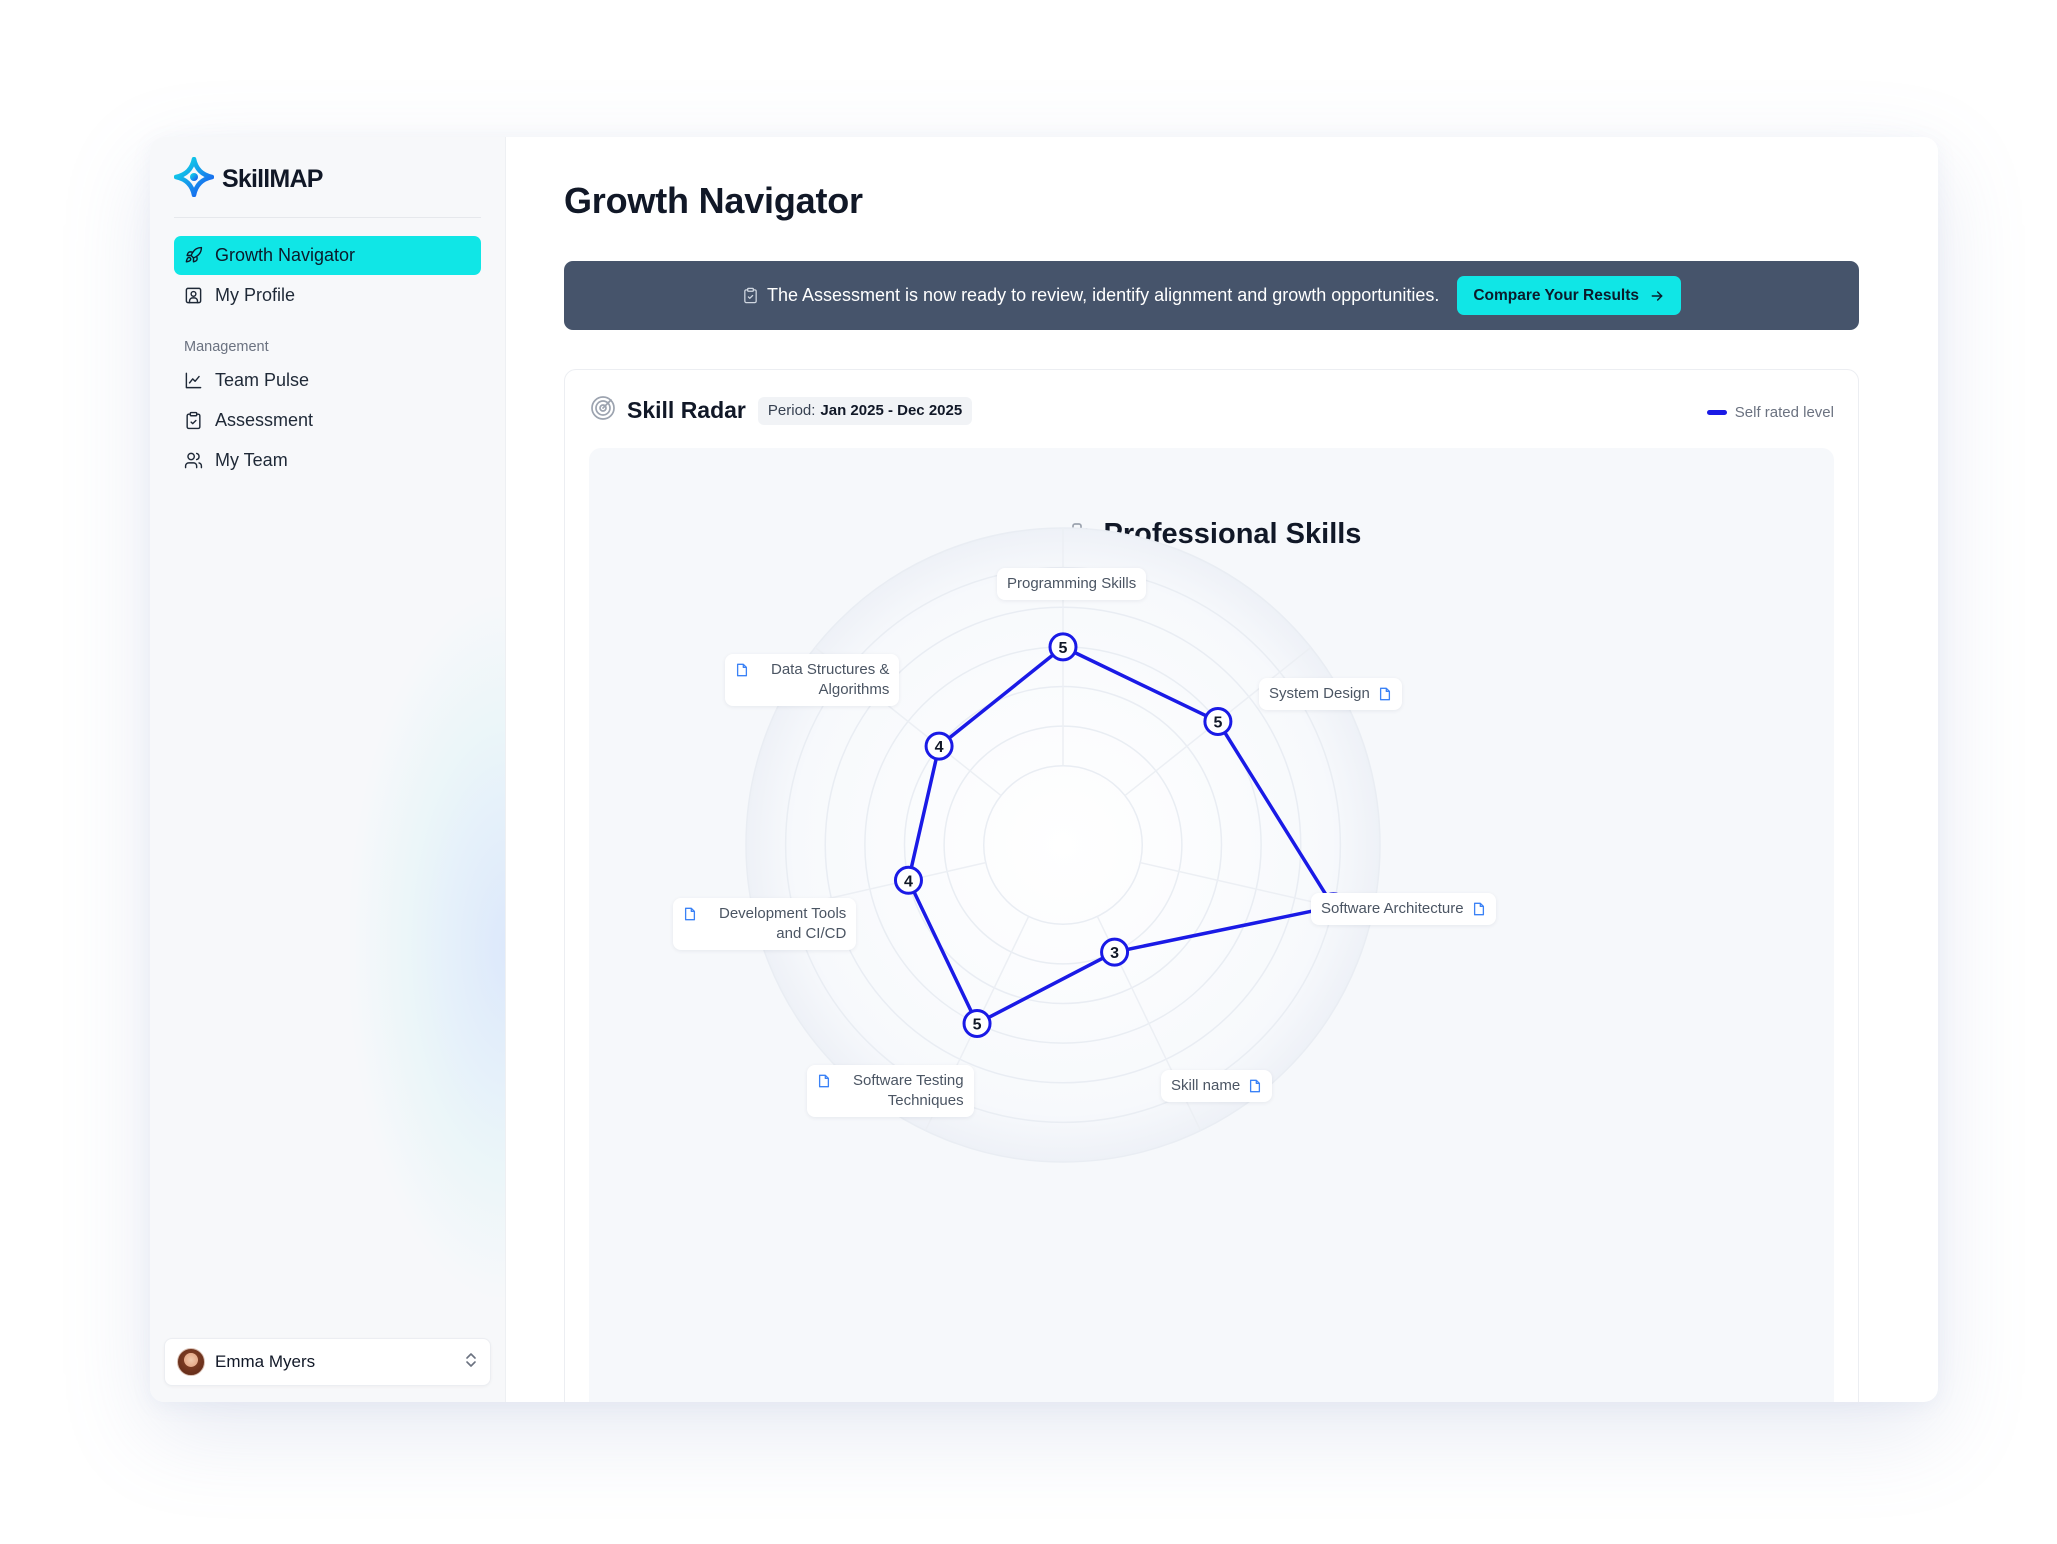  Describe the element at coordinates (193, 420) in the screenshot. I see `clipboard-check-icon` at that location.